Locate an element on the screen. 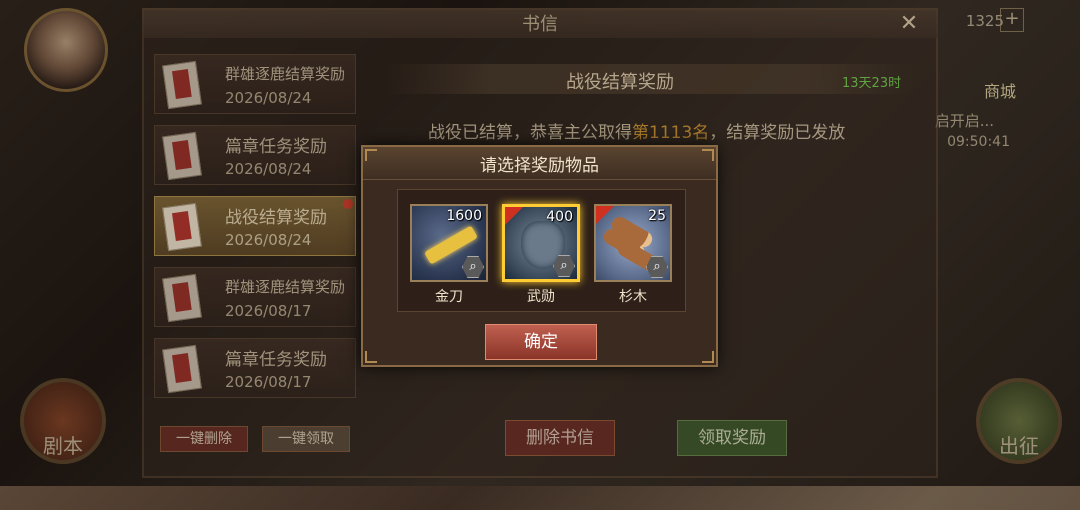 This screenshot has width=1080, height=510. reward-item-selected: 400 ⌕ 武勋 is located at coordinates (541, 255).